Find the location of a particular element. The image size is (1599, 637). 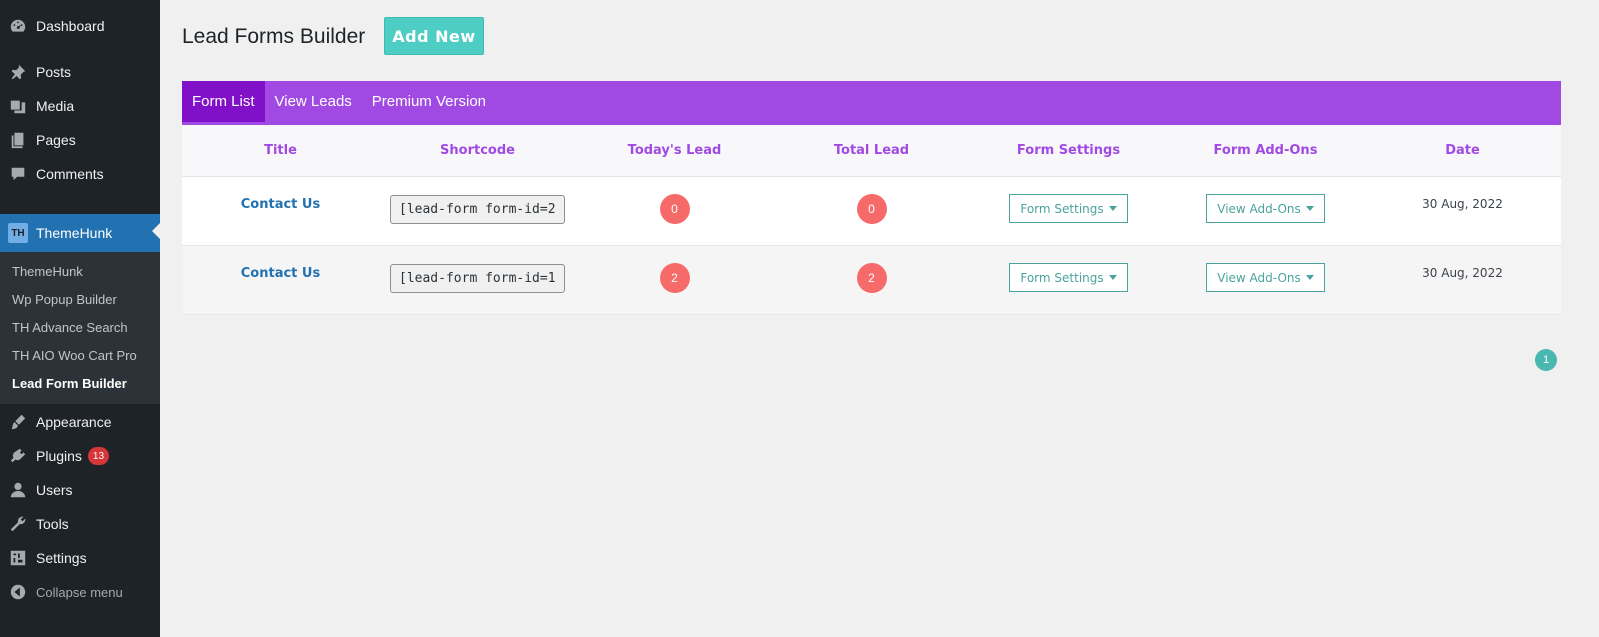

total-lead-count: 2 is located at coordinates (871, 278).